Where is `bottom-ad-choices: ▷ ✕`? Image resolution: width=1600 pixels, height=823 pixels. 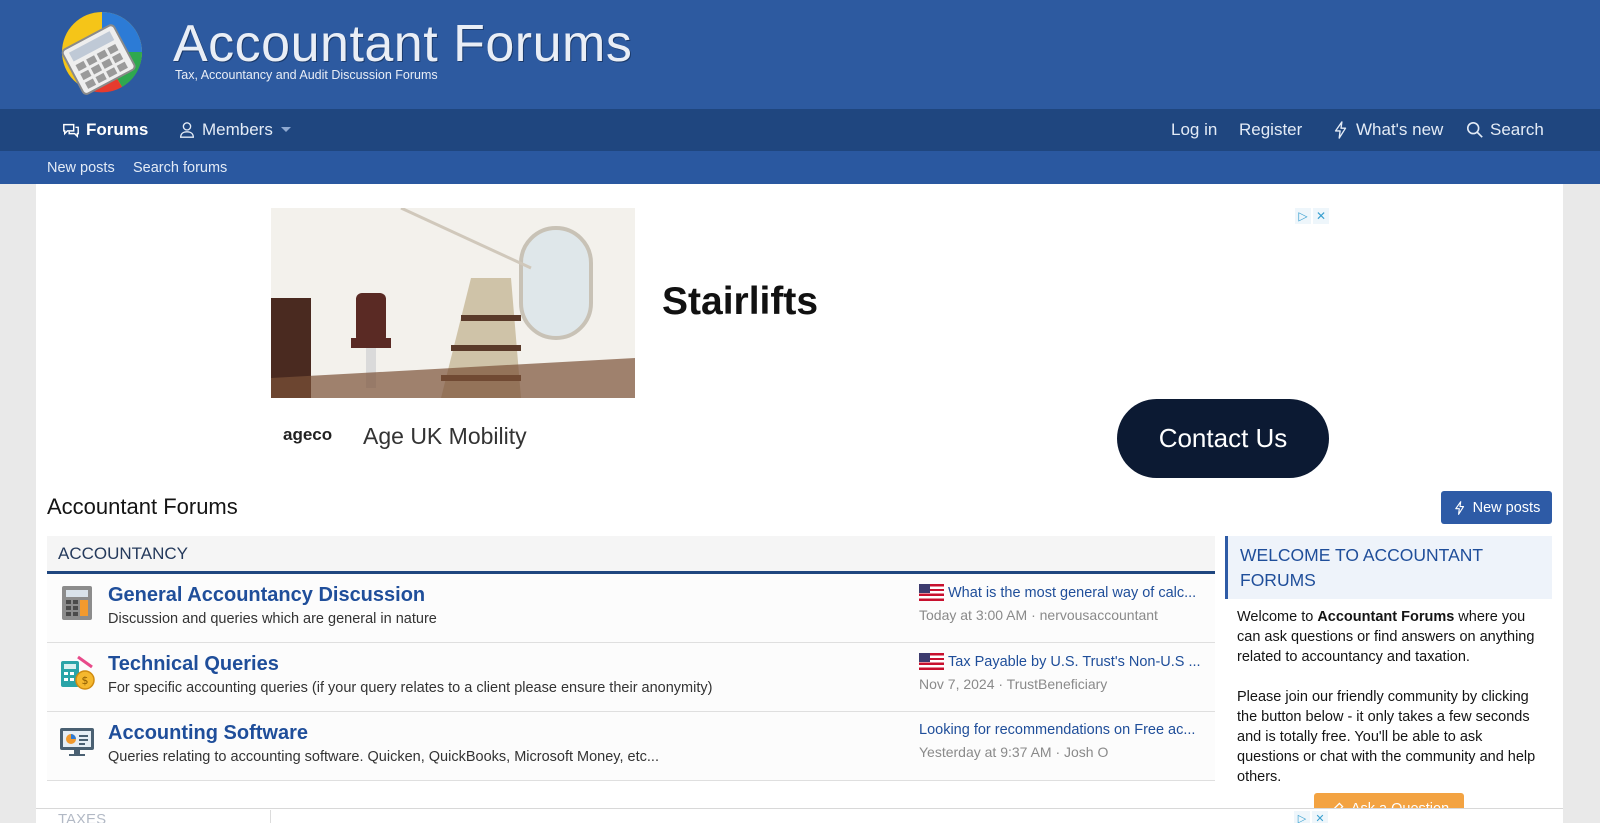
bottom-ad-choices: ▷ ✕ is located at coordinates (1311, 817).